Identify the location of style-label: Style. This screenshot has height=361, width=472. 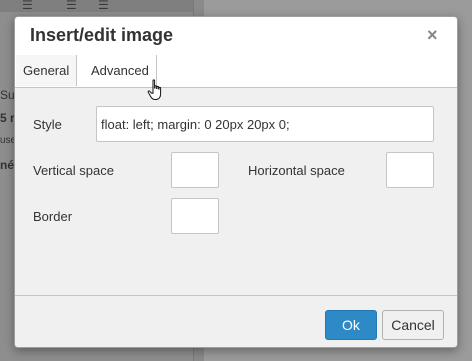
(47, 124).